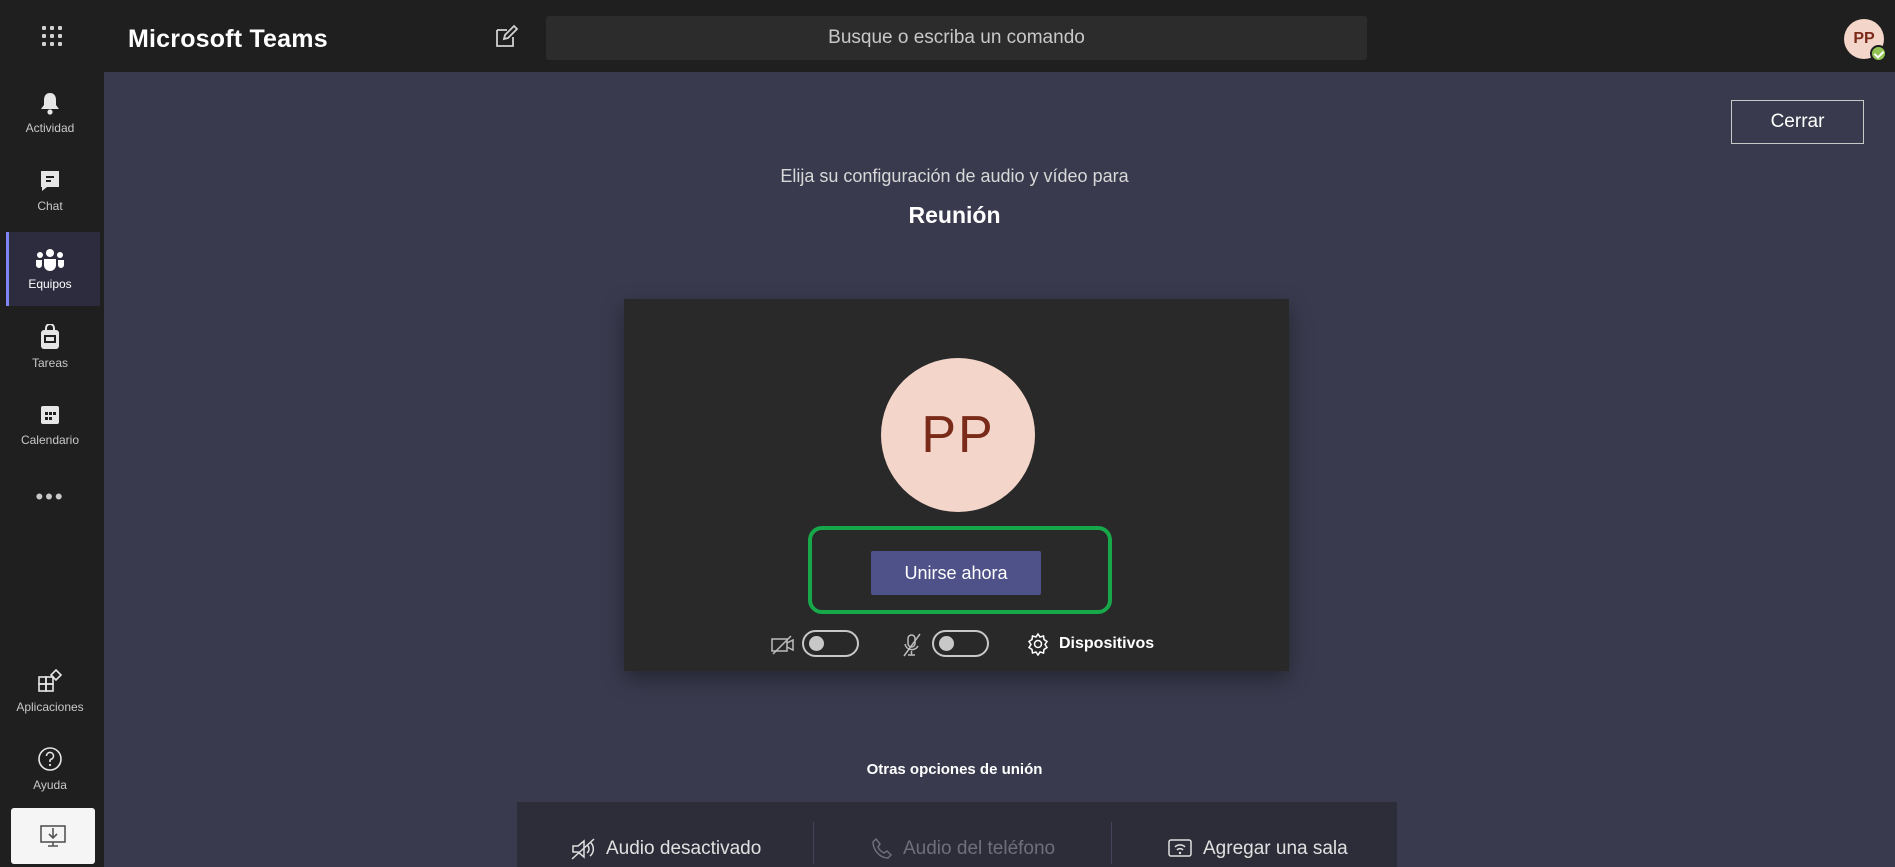 Image resolution: width=1895 pixels, height=867 pixels. What do you see at coordinates (50, 785) in the screenshot?
I see `rail-item-label: Ayuda` at bounding box center [50, 785].